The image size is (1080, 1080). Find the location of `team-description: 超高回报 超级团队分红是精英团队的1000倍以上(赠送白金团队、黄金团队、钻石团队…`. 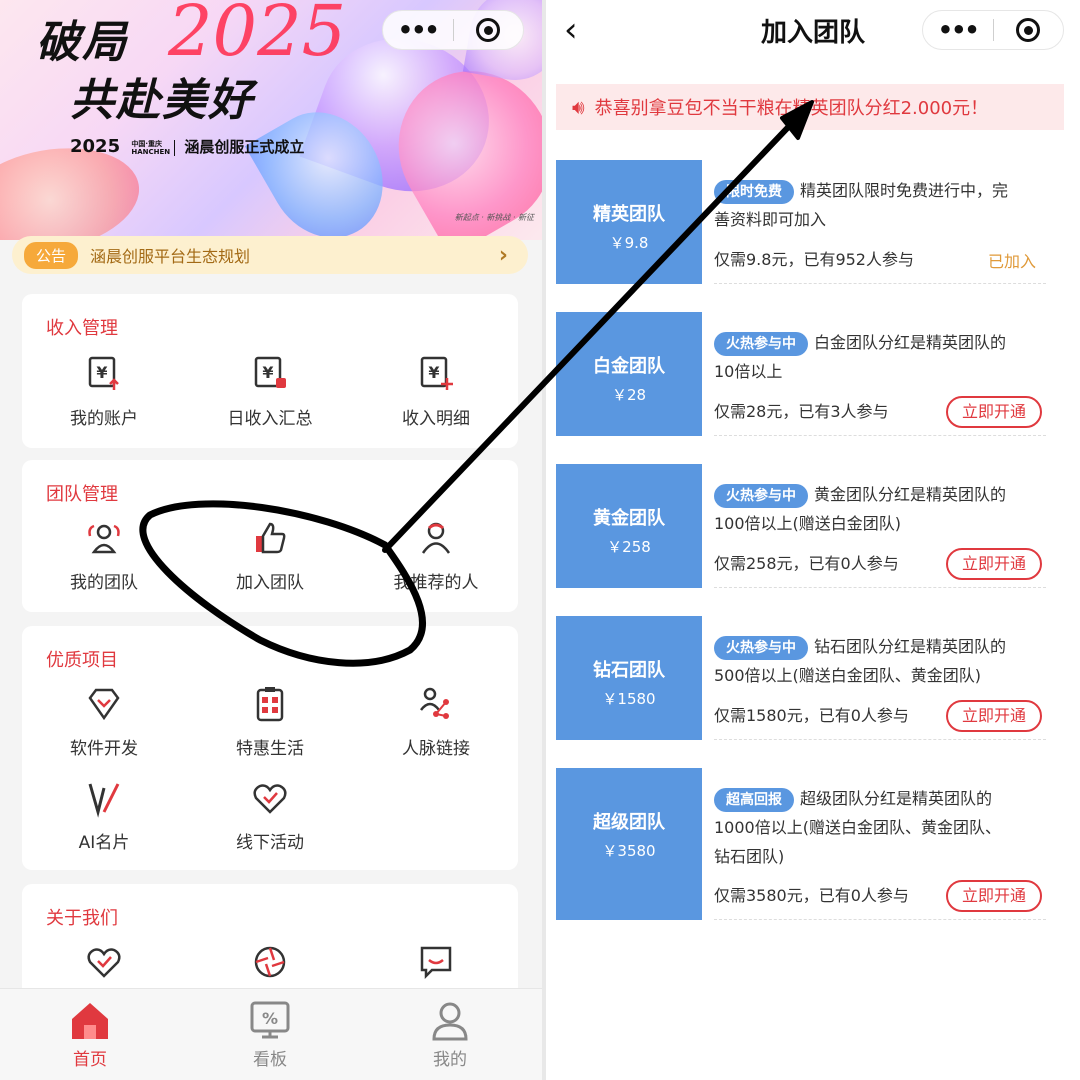

team-description: 超高回报 超级团队分红是精英团队的1000倍以上(赠送白金团队、黄金团队、钻石团队… is located at coordinates (864, 827).